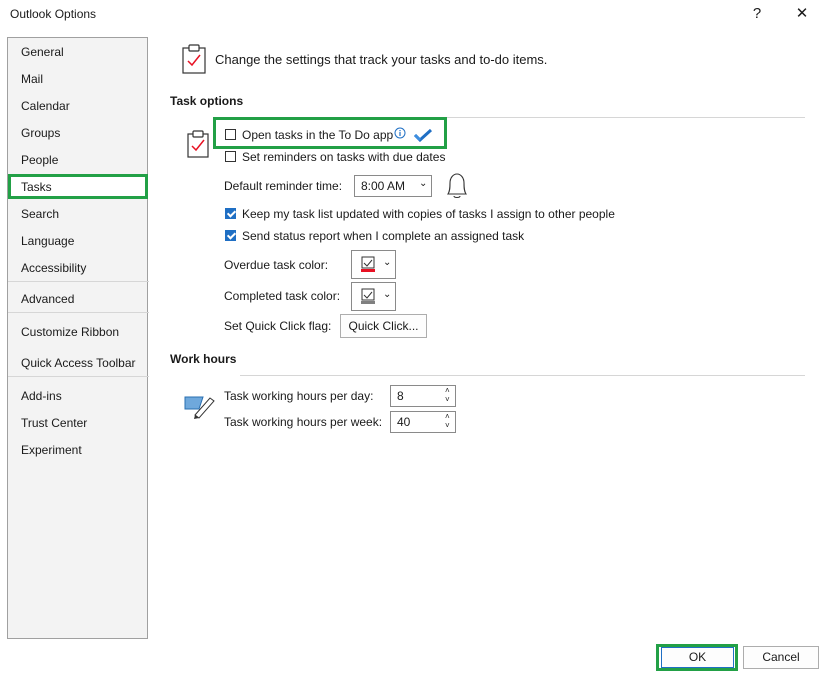  I want to click on sidebar-item-trust-center: Trust Center, so click(54, 423).